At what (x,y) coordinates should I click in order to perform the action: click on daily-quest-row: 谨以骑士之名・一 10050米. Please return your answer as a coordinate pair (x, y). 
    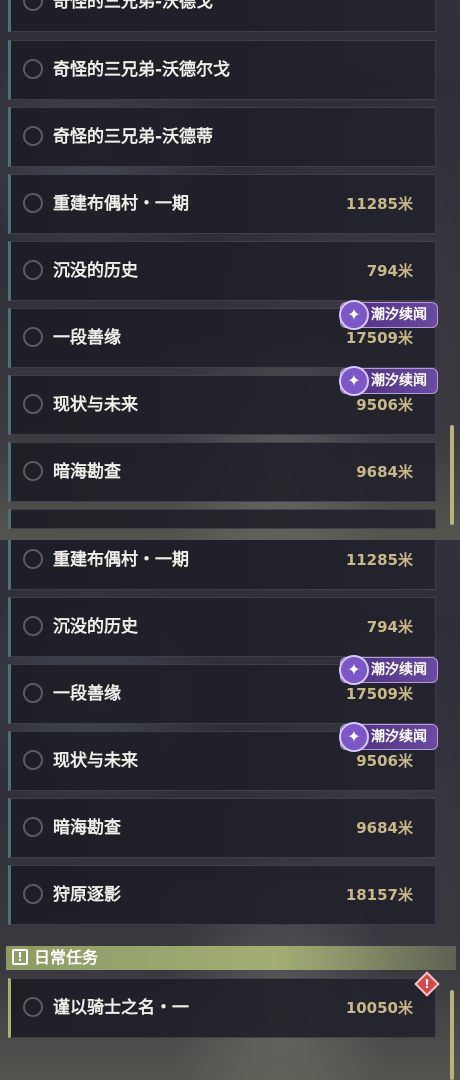
    Looking at the image, I should click on (222, 1008).